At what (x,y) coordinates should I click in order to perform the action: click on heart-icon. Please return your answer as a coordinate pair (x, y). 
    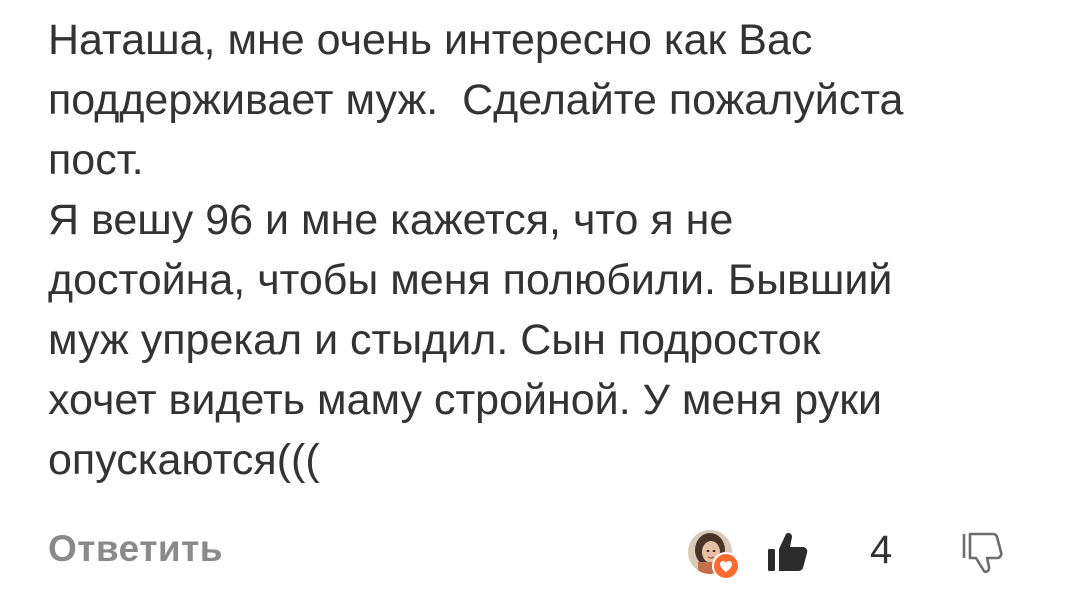
    Looking at the image, I should click on (726, 566).